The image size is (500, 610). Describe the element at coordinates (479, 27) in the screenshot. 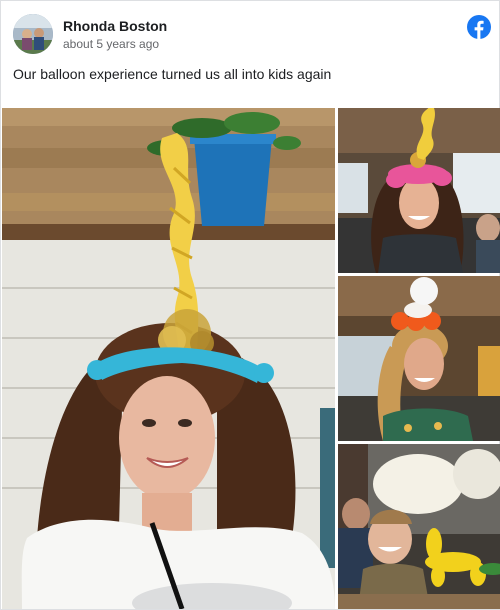

I see `facebook-logo-icon` at that location.